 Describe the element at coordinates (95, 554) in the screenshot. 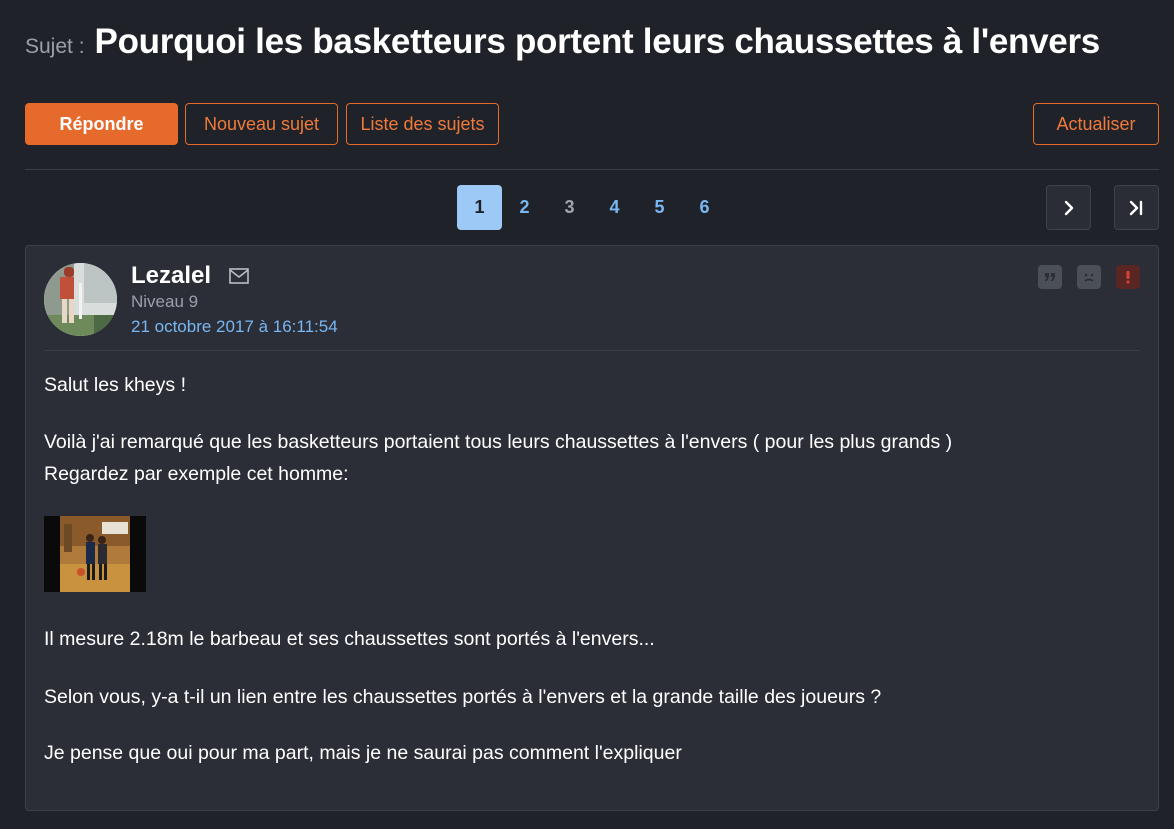

I see `post-image-thumbnail` at that location.